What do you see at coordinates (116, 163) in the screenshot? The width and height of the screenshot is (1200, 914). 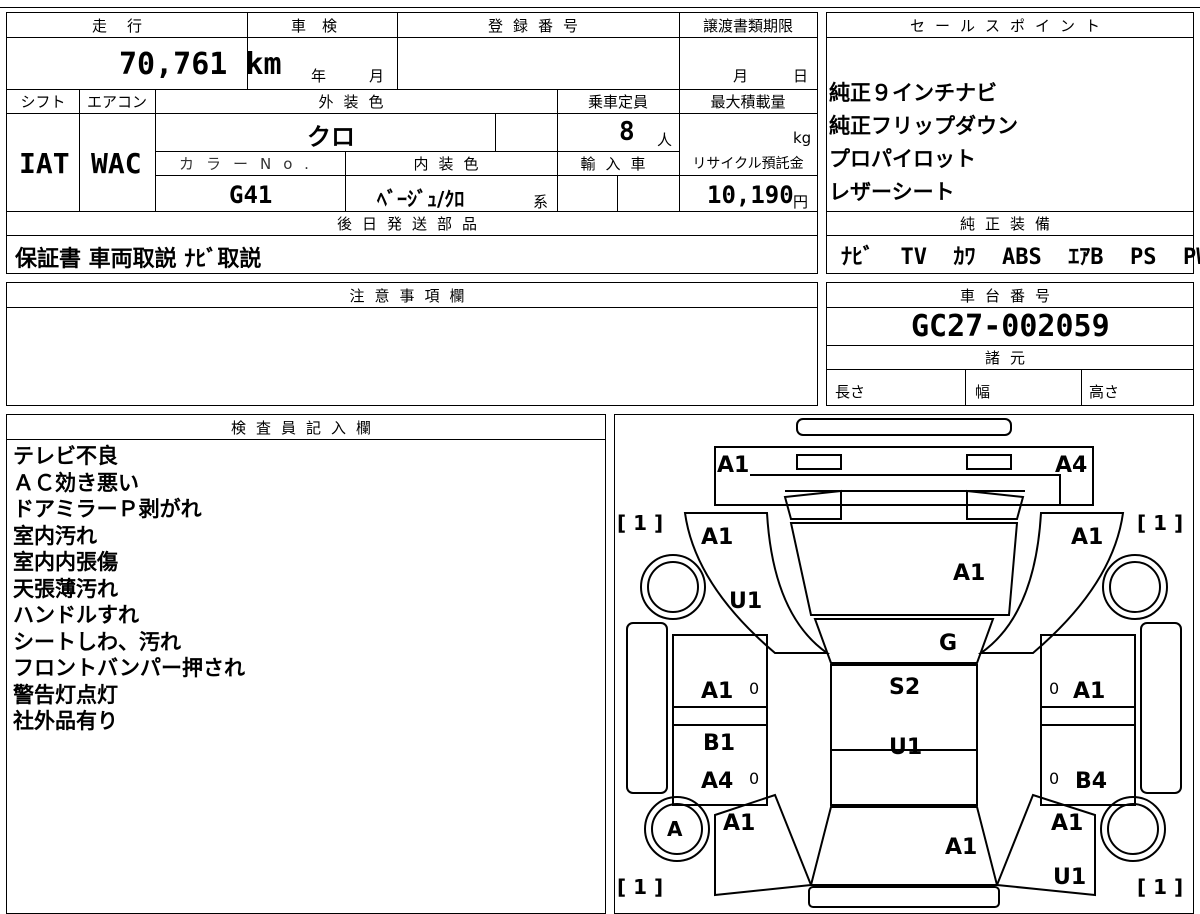 I see `aircon-value: WAC` at bounding box center [116, 163].